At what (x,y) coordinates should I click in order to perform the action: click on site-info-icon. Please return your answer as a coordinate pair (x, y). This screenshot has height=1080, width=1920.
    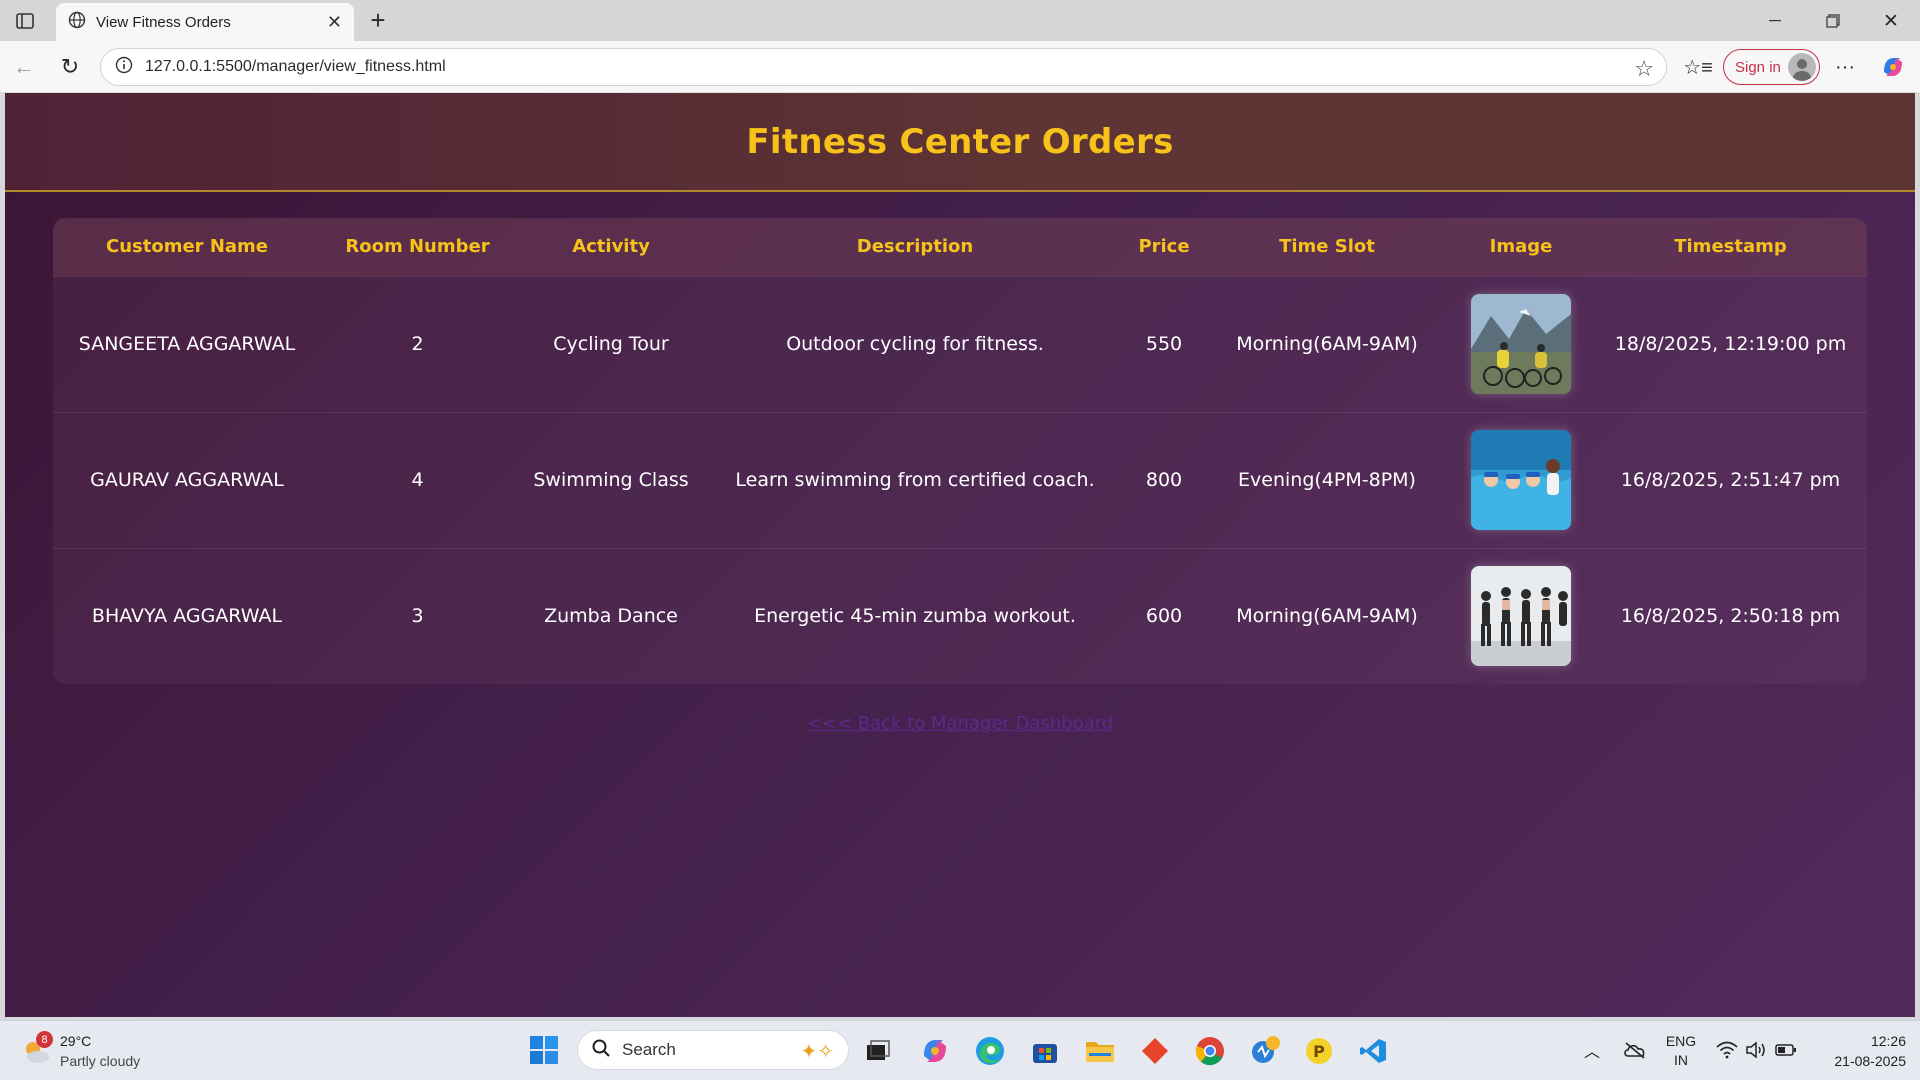
    Looking at the image, I should click on (124, 67).